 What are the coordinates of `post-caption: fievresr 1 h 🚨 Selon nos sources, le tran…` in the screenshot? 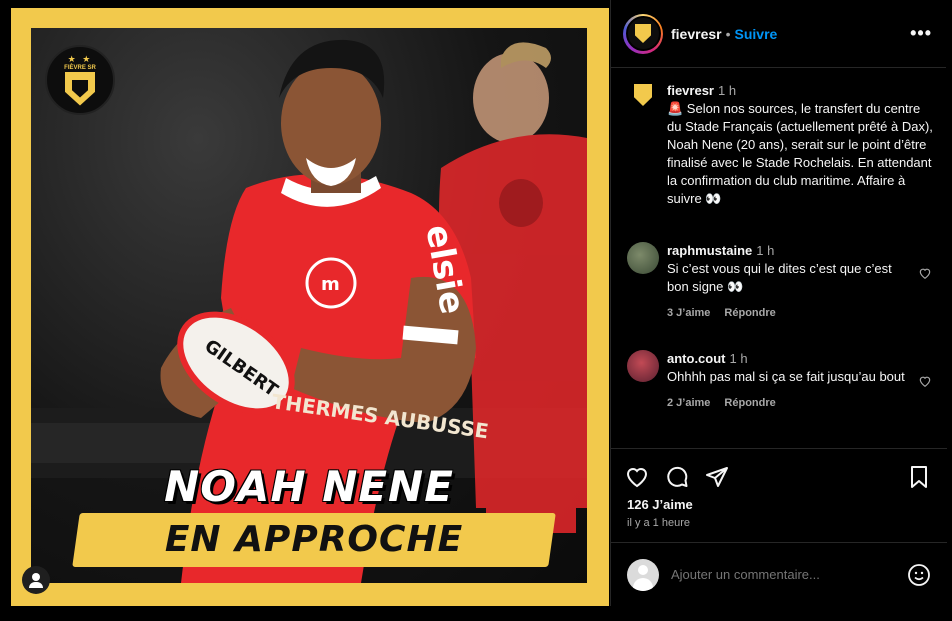 It's located at (778, 138).